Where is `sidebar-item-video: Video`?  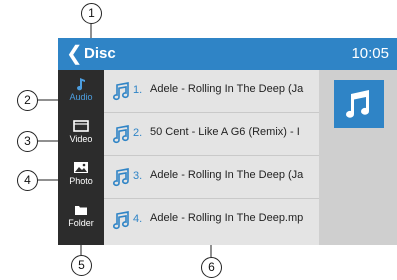
sidebar-item-video: Video is located at coordinates (81, 133).